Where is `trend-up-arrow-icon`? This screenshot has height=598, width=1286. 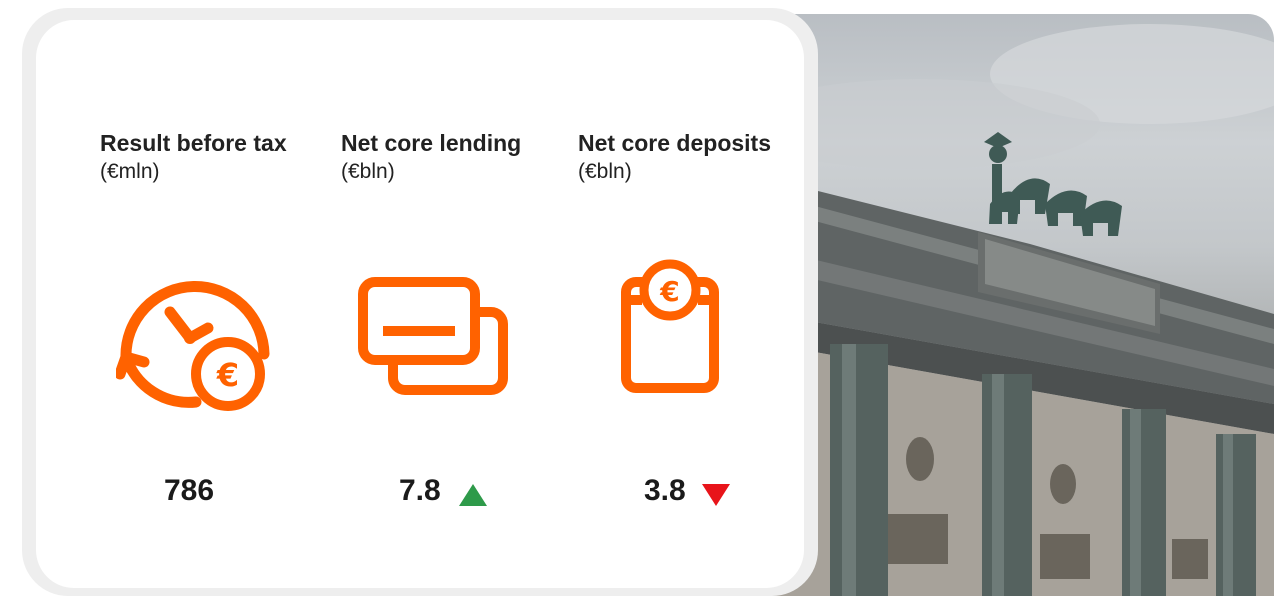 trend-up-arrow-icon is located at coordinates (473, 495).